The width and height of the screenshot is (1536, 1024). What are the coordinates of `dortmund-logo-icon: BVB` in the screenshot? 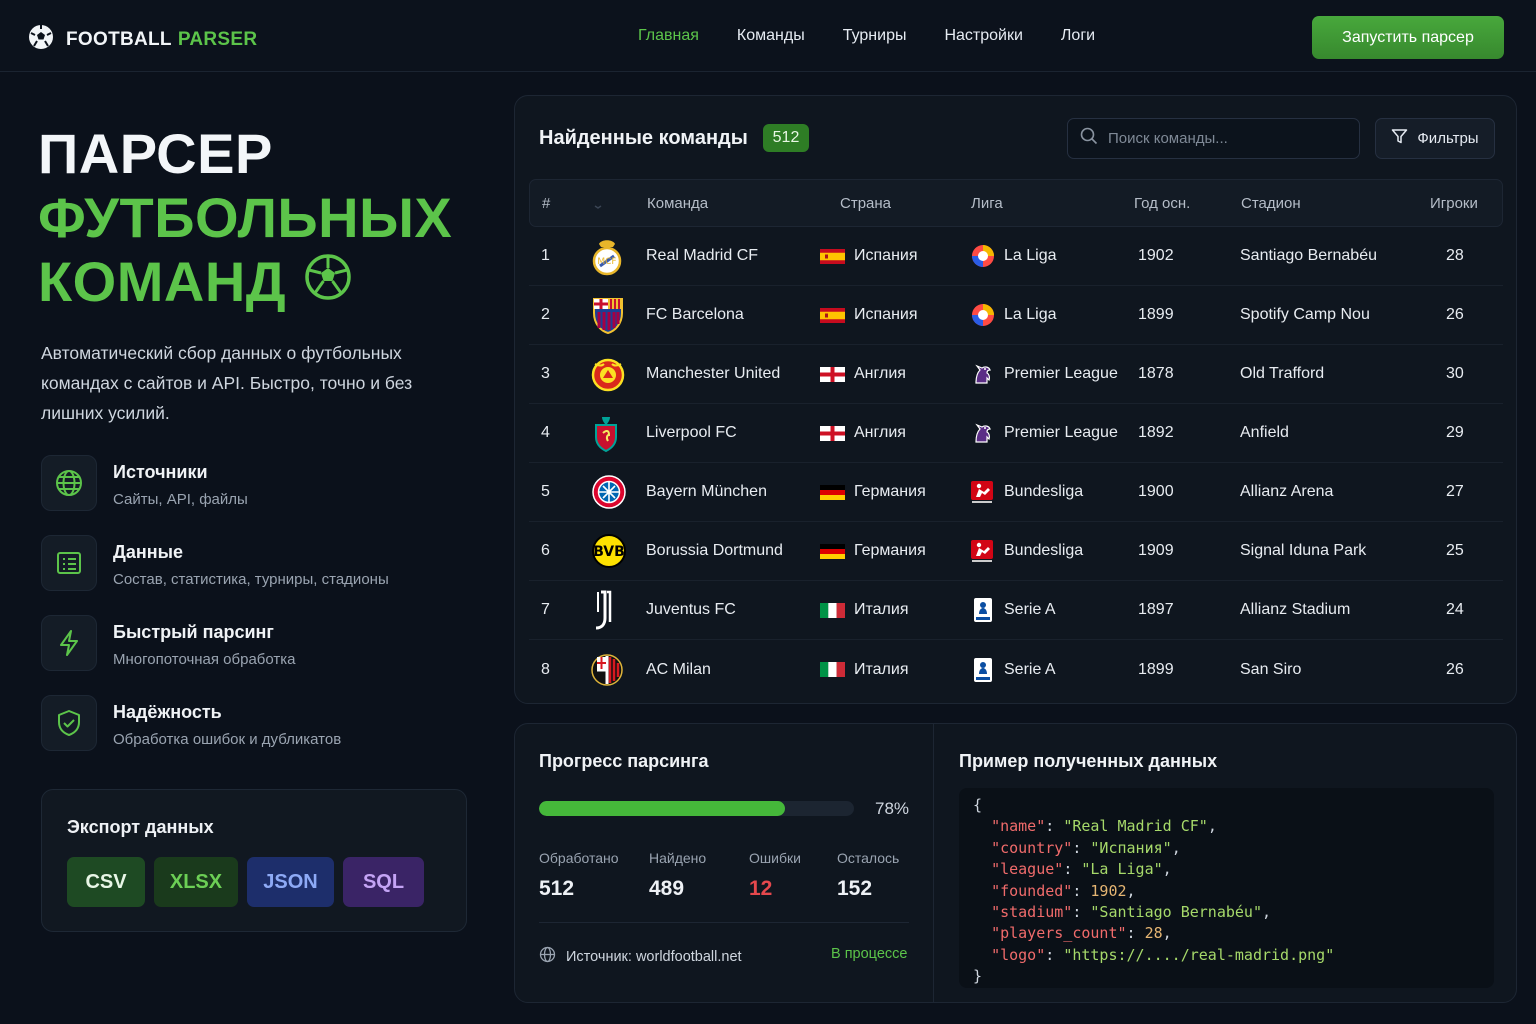 It's located at (609, 551).